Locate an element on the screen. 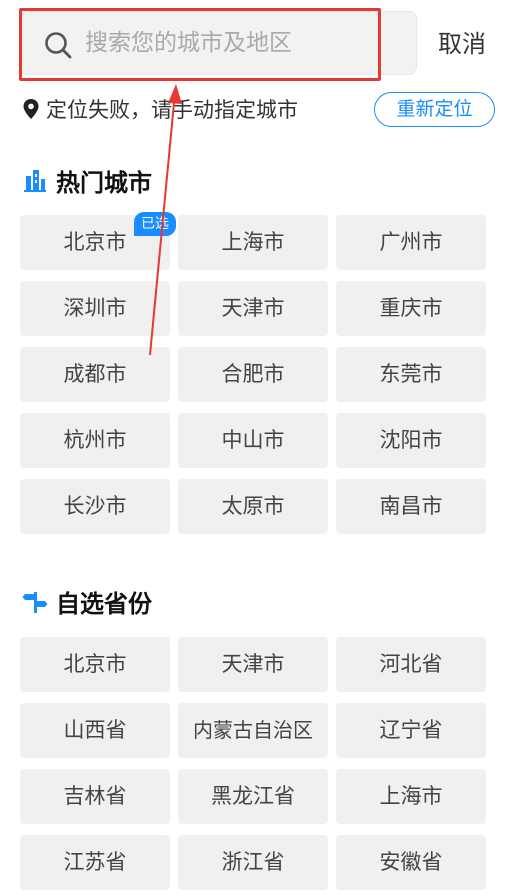  city-option: 合肥市 is located at coordinates (253, 374).